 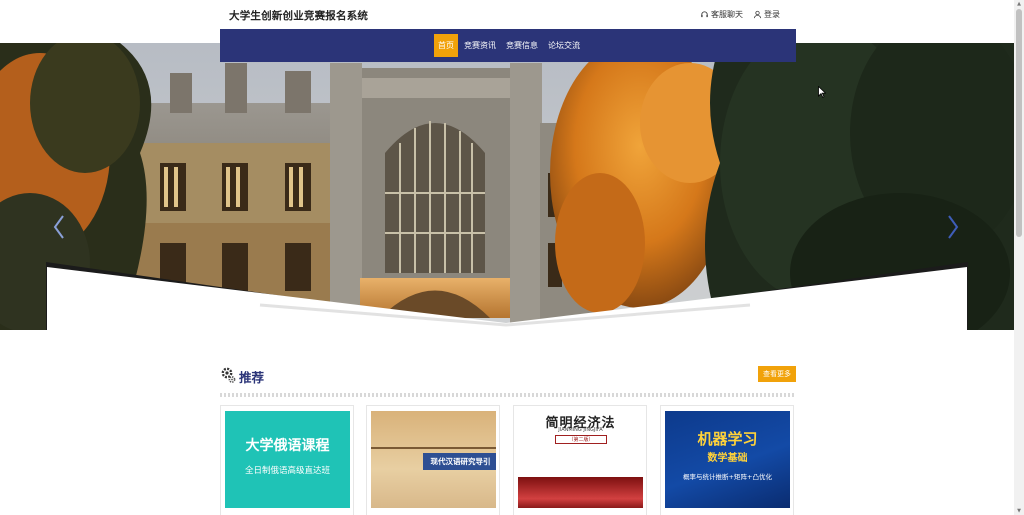 I want to click on book-cover: 简明经济法 JIANMING JINGJIFA （第二版）, so click(x=580, y=459).